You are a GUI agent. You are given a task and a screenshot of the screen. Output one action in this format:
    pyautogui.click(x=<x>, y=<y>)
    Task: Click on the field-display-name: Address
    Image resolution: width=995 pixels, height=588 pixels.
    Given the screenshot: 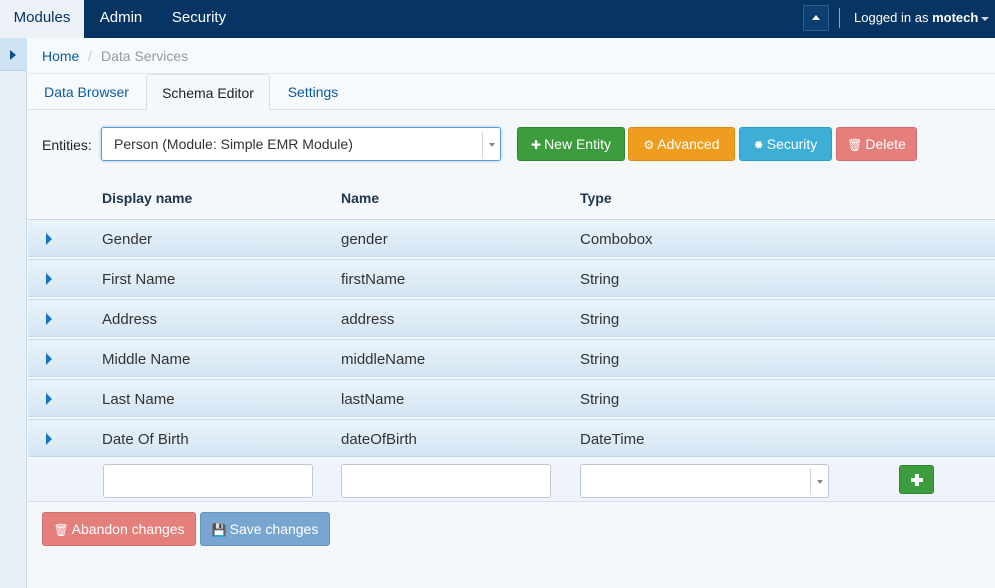 What is the action you would take?
    pyautogui.click(x=130, y=319)
    